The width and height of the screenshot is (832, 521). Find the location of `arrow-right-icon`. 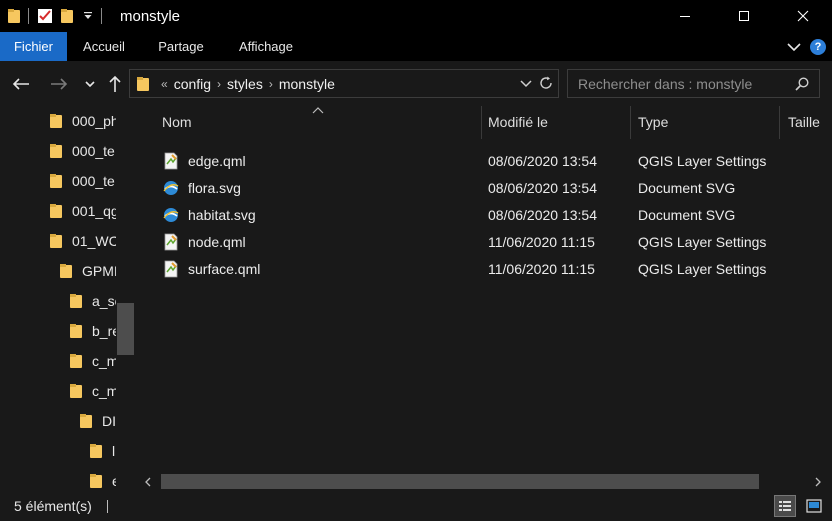

arrow-right-icon is located at coordinates (59, 84).